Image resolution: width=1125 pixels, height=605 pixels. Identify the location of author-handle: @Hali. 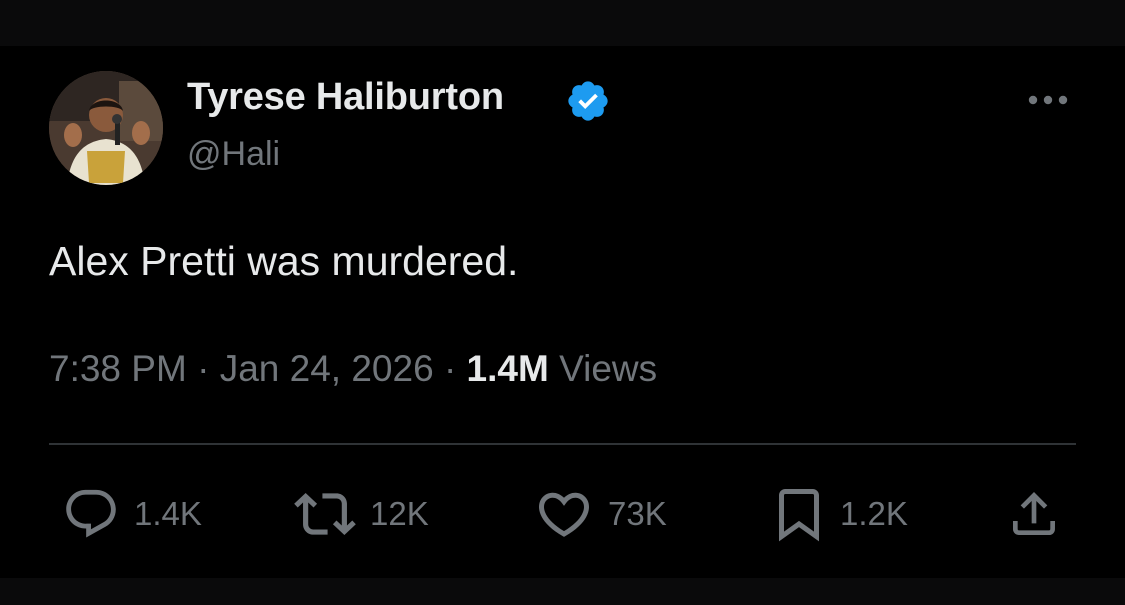
(233, 154).